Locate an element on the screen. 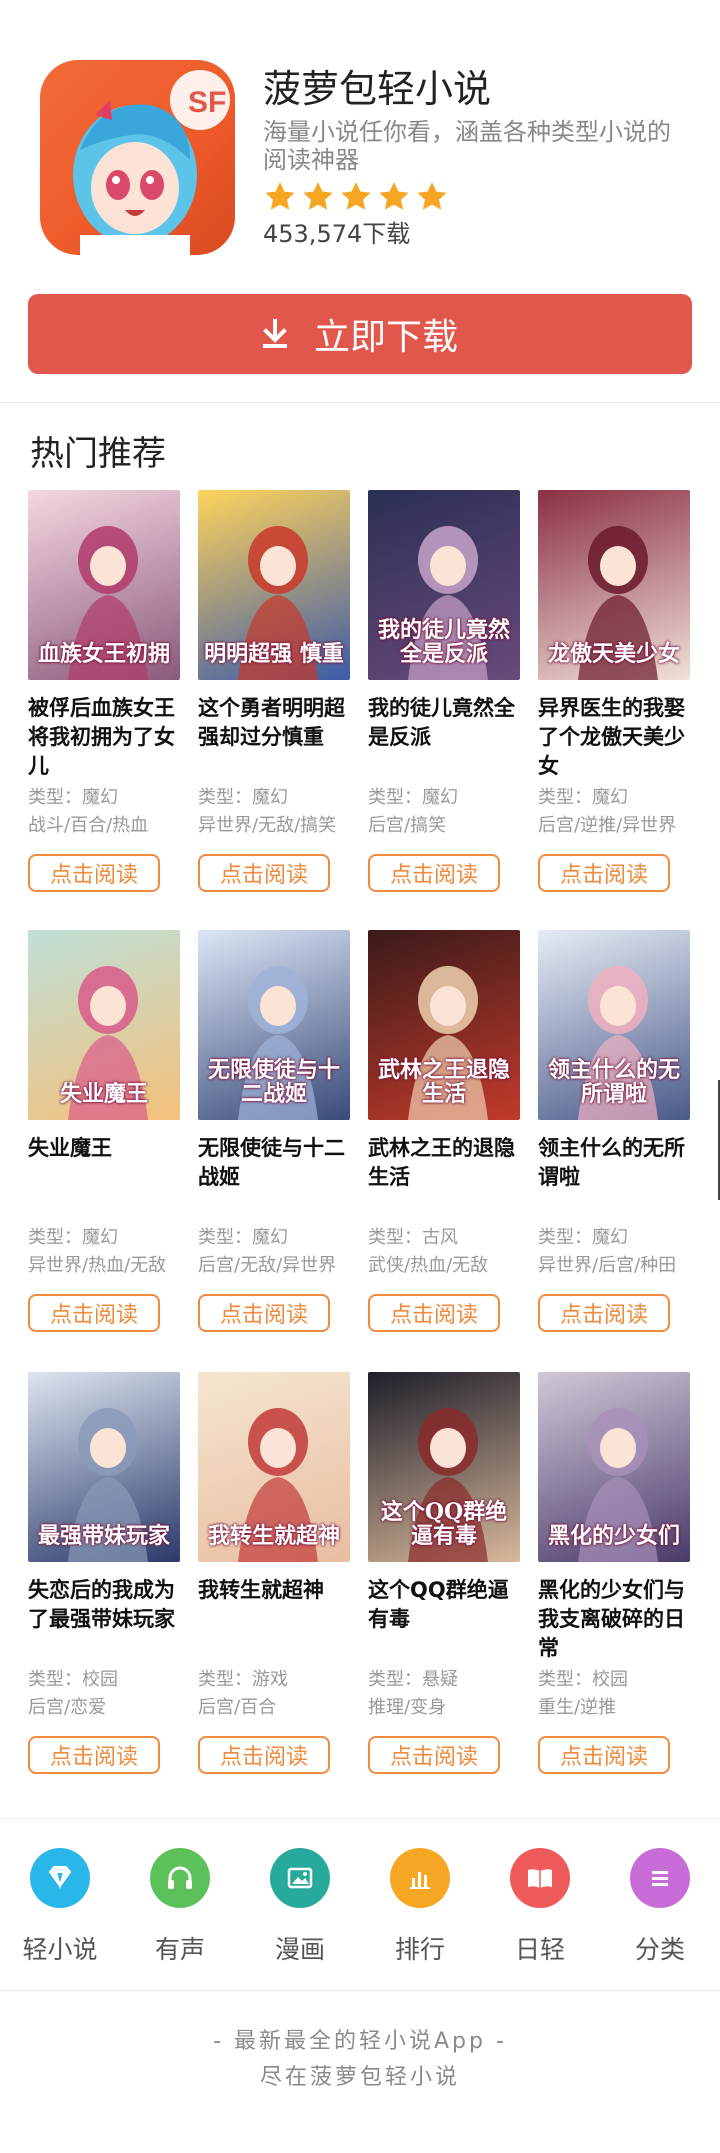 This screenshot has height=2153, width=720. book-cover-title: 明明超强 慎重 is located at coordinates (274, 654).